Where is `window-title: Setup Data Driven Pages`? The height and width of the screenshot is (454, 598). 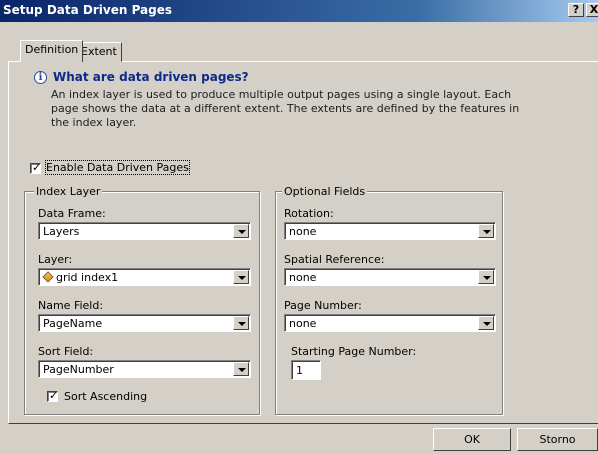
window-title: Setup Data Driven Pages is located at coordinates (88, 10).